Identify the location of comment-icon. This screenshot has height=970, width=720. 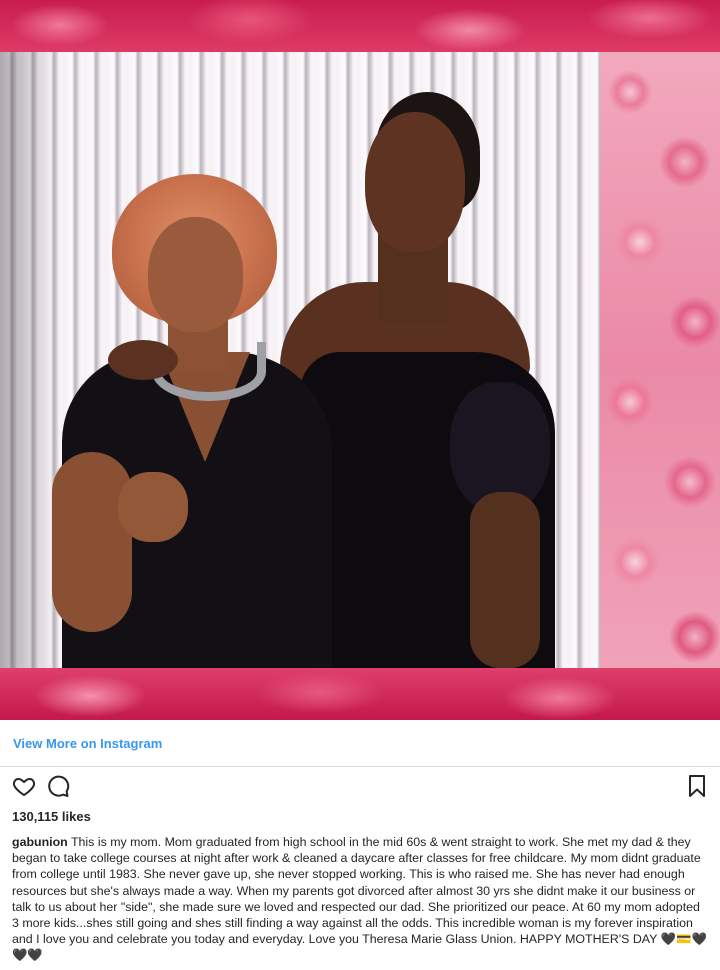
(58, 786).